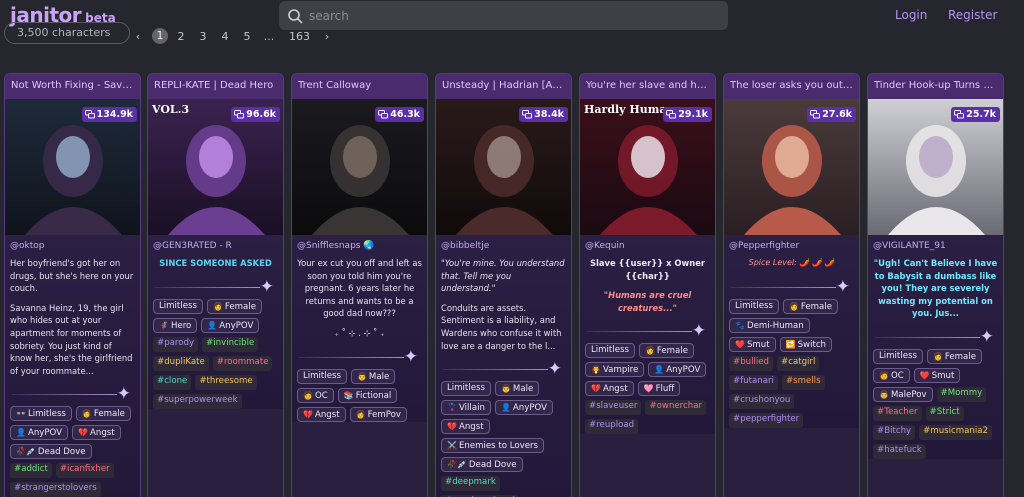 This screenshot has height=497, width=1024. I want to click on hashtag-chip: #addict, so click(31, 471).